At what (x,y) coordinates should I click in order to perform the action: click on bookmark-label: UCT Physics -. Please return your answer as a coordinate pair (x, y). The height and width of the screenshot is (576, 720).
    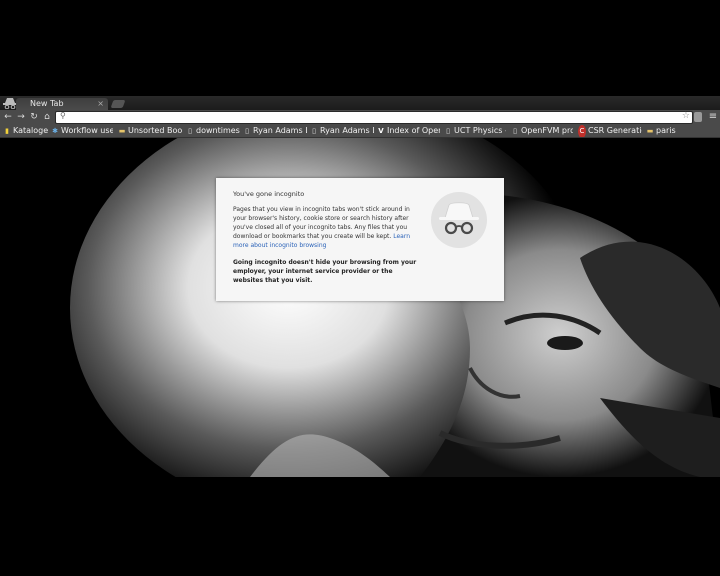
    Looking at the image, I should click on (480, 130).